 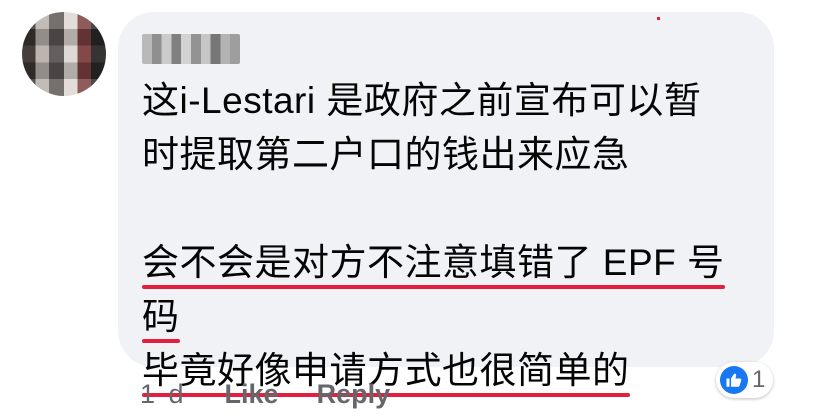 What do you see at coordinates (191, 49) in the screenshot?
I see `commenter-name-blurred` at bounding box center [191, 49].